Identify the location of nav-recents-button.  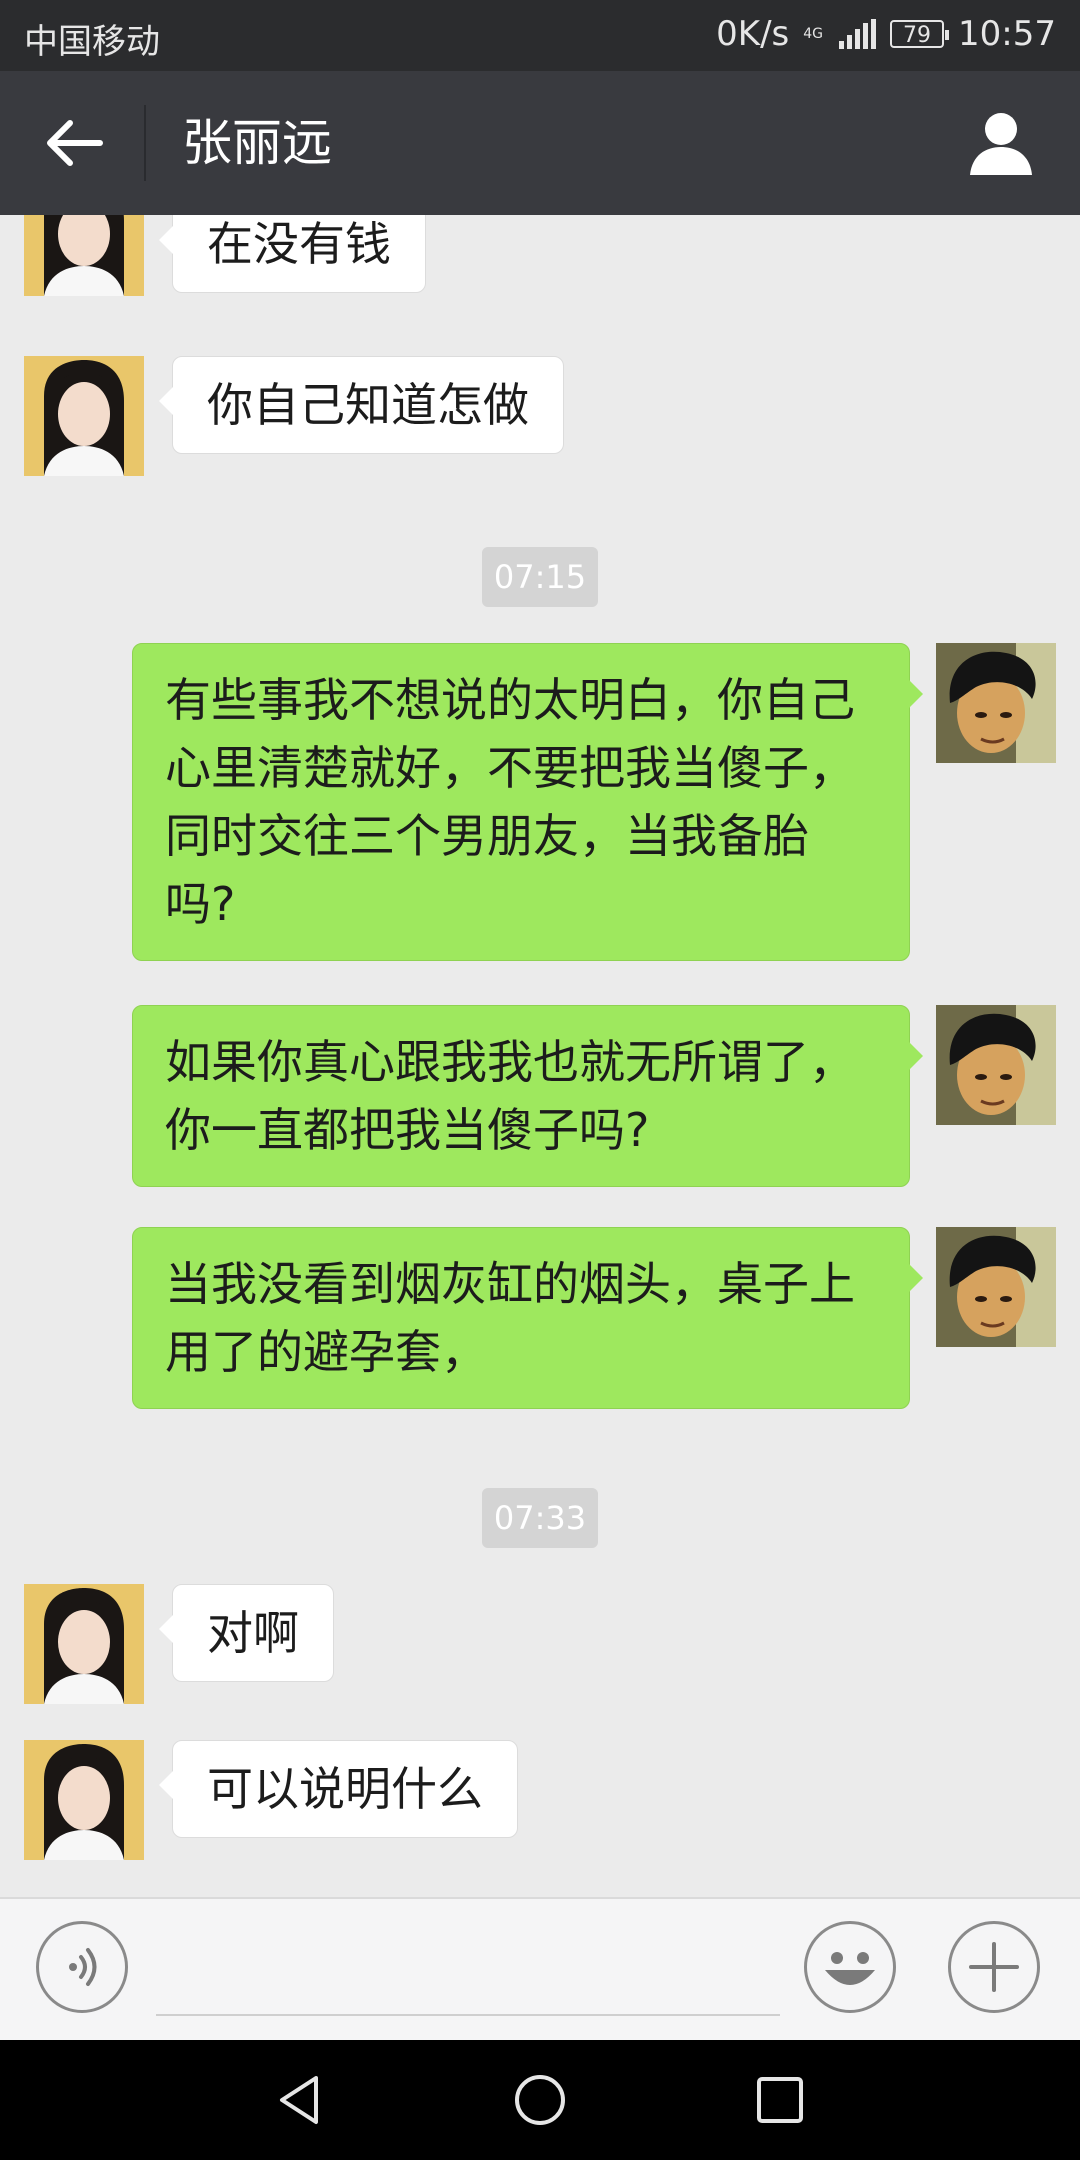
(780, 2100).